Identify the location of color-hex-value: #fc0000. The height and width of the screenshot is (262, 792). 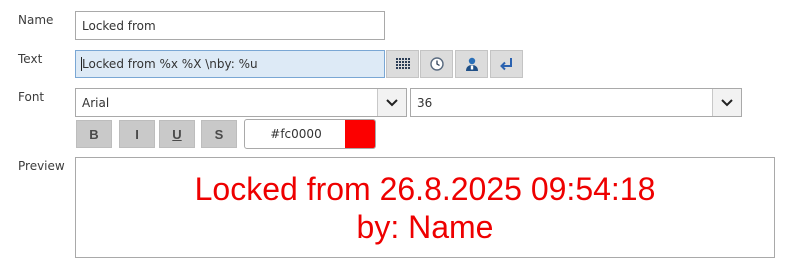
(296, 134).